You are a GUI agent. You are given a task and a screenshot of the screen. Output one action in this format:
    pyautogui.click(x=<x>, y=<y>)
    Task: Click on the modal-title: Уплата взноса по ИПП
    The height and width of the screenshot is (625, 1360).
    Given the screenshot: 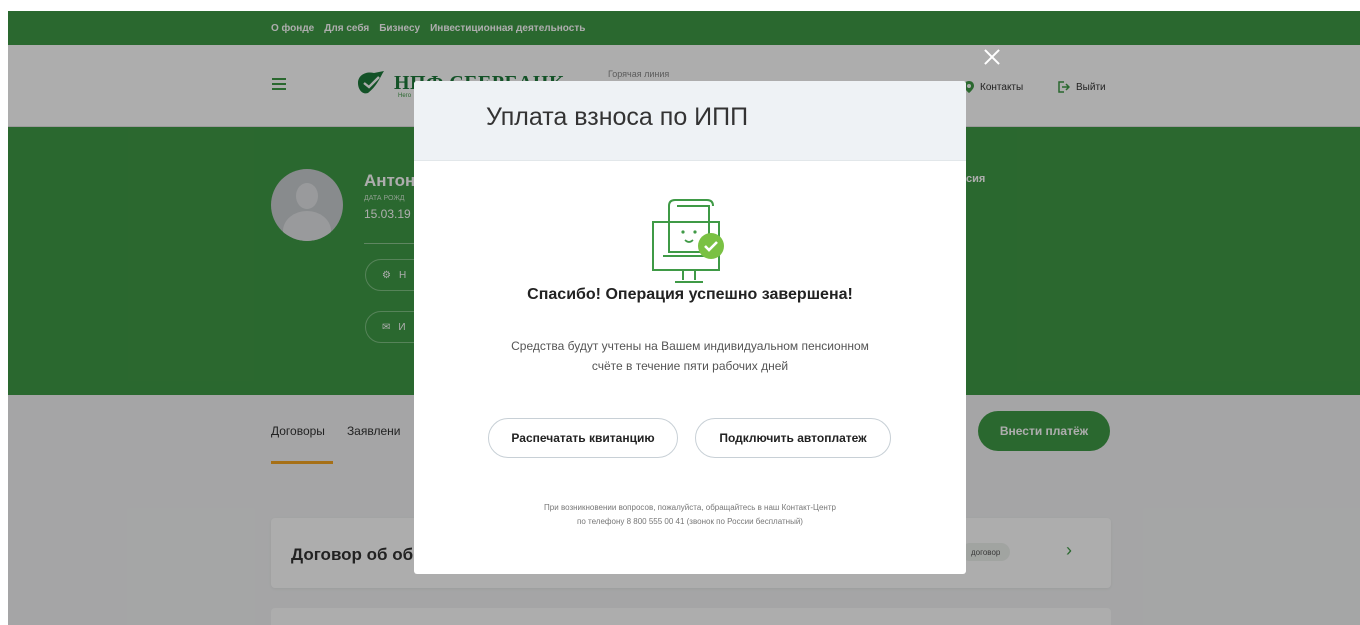 What is the action you would take?
    pyautogui.click(x=617, y=117)
    